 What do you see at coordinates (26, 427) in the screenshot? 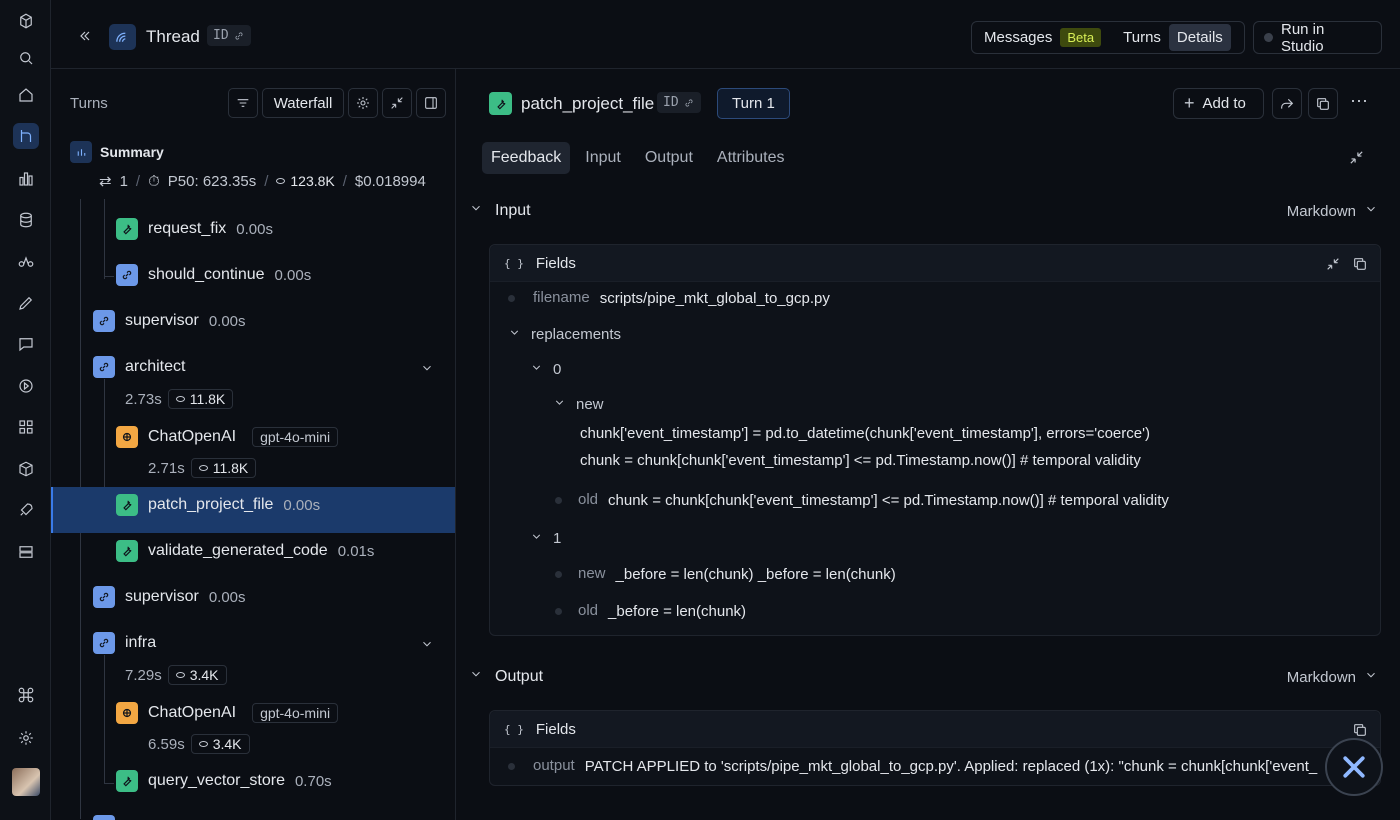
I see `grid-icon` at bounding box center [26, 427].